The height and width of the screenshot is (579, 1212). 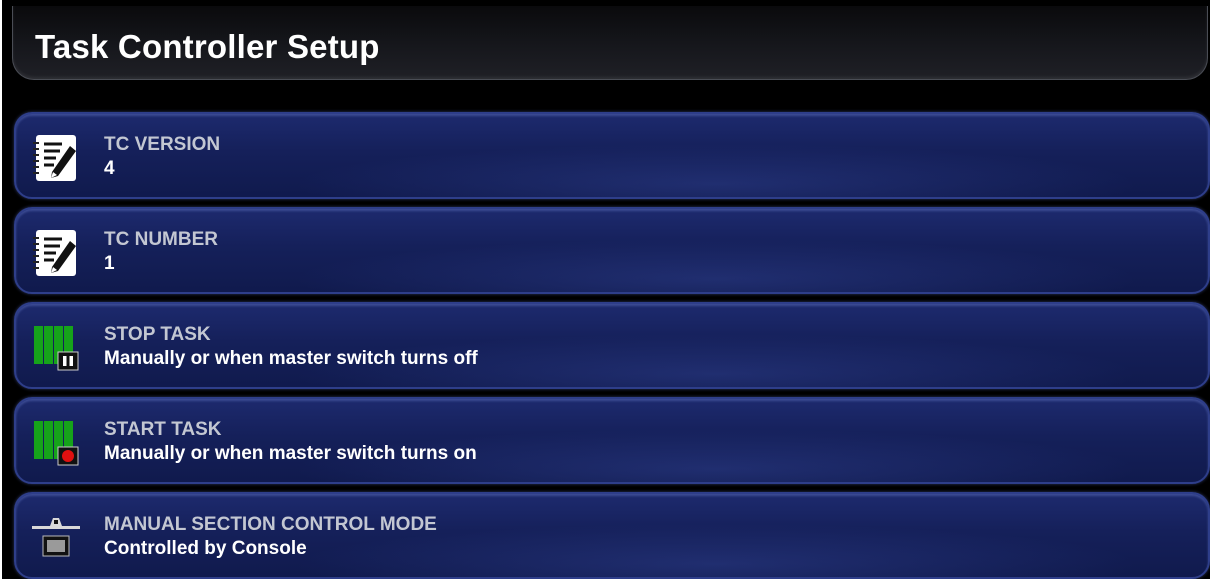 What do you see at coordinates (291, 358) in the screenshot?
I see `setting-value: Manually or when master switch turns off` at bounding box center [291, 358].